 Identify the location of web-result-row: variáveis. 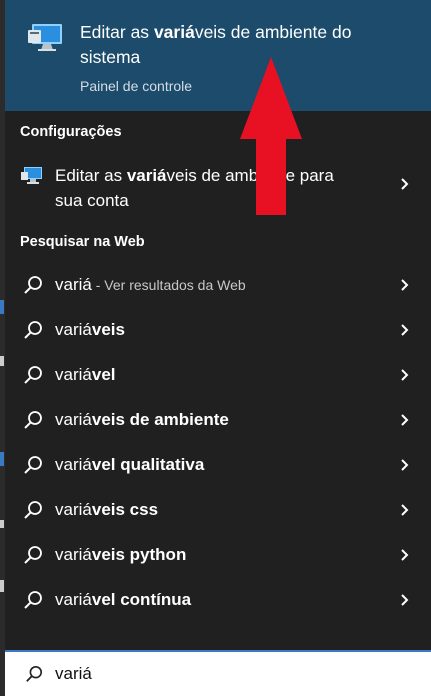
(218, 330).